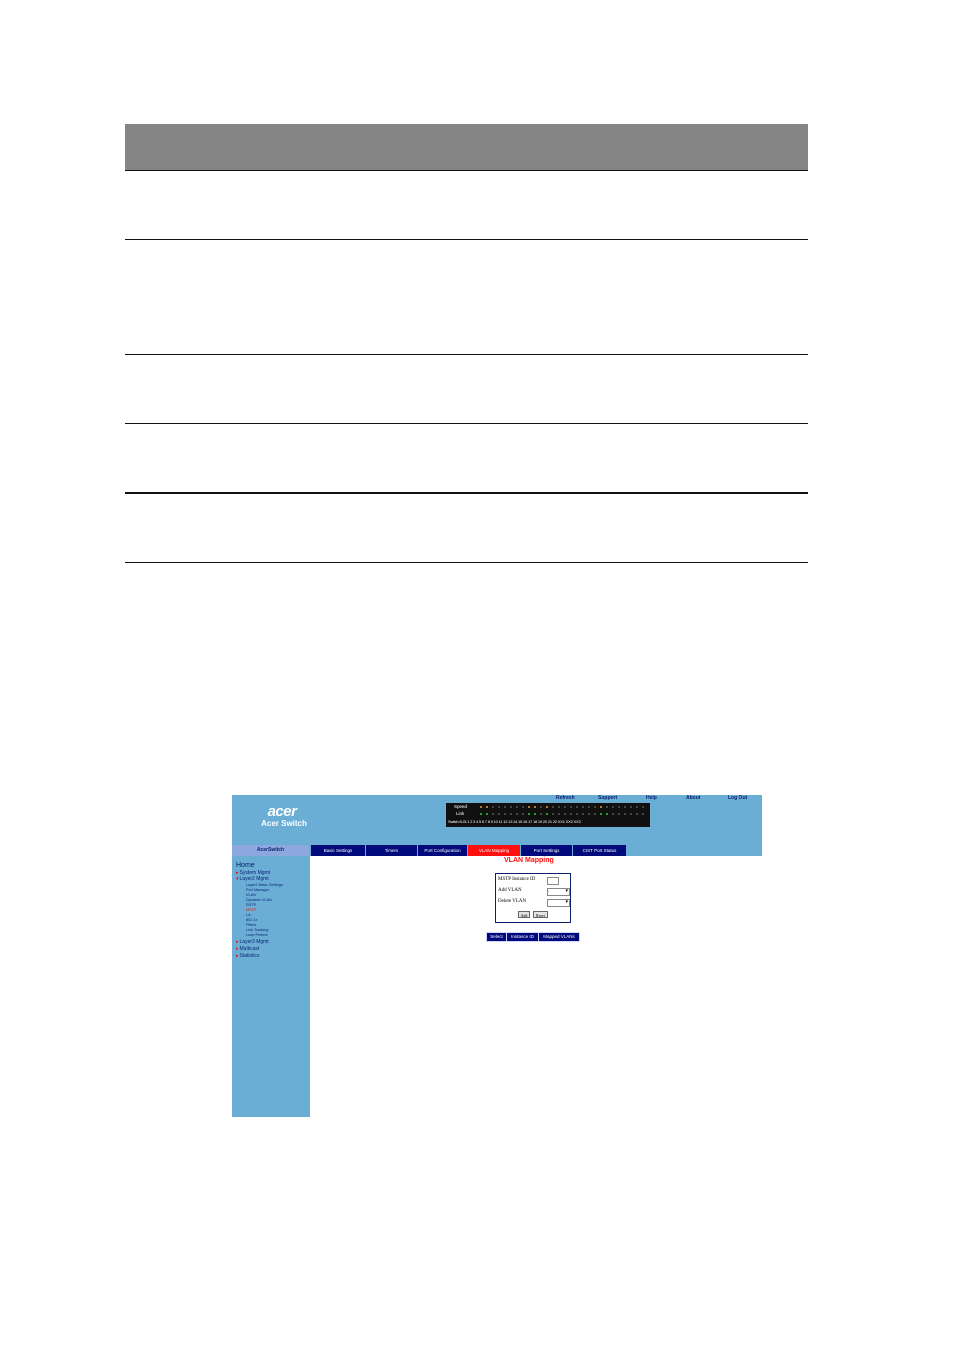 The image size is (954, 1369). Describe the element at coordinates (524, 914) in the screenshot. I see `add-button: Add` at that location.